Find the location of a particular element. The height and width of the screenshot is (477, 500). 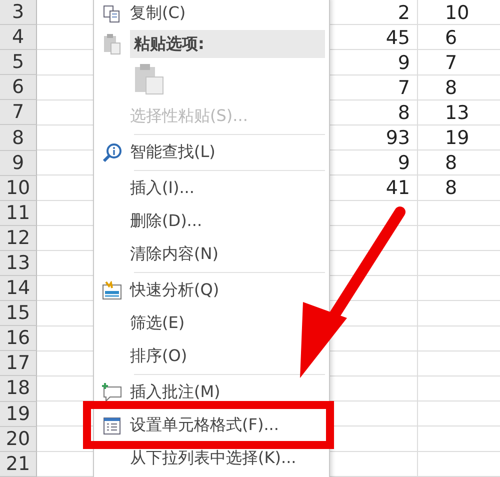

row-header: 21 is located at coordinates (18, 464).